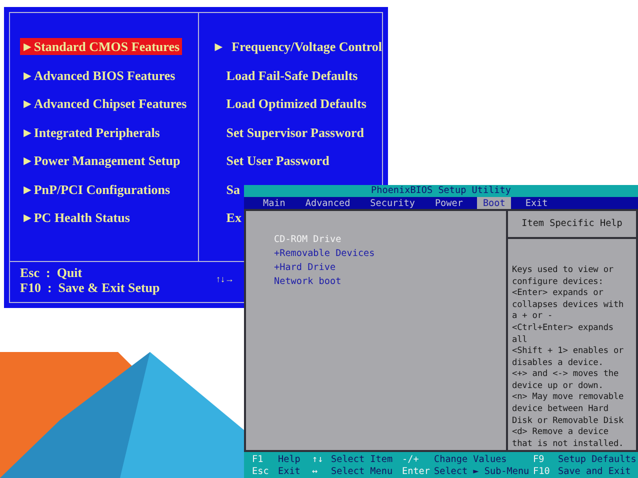 Image resolution: width=638 pixels, height=478 pixels. Describe the element at coordinates (305, 268) in the screenshot. I see `boot-item: +Hard Drive` at that location.